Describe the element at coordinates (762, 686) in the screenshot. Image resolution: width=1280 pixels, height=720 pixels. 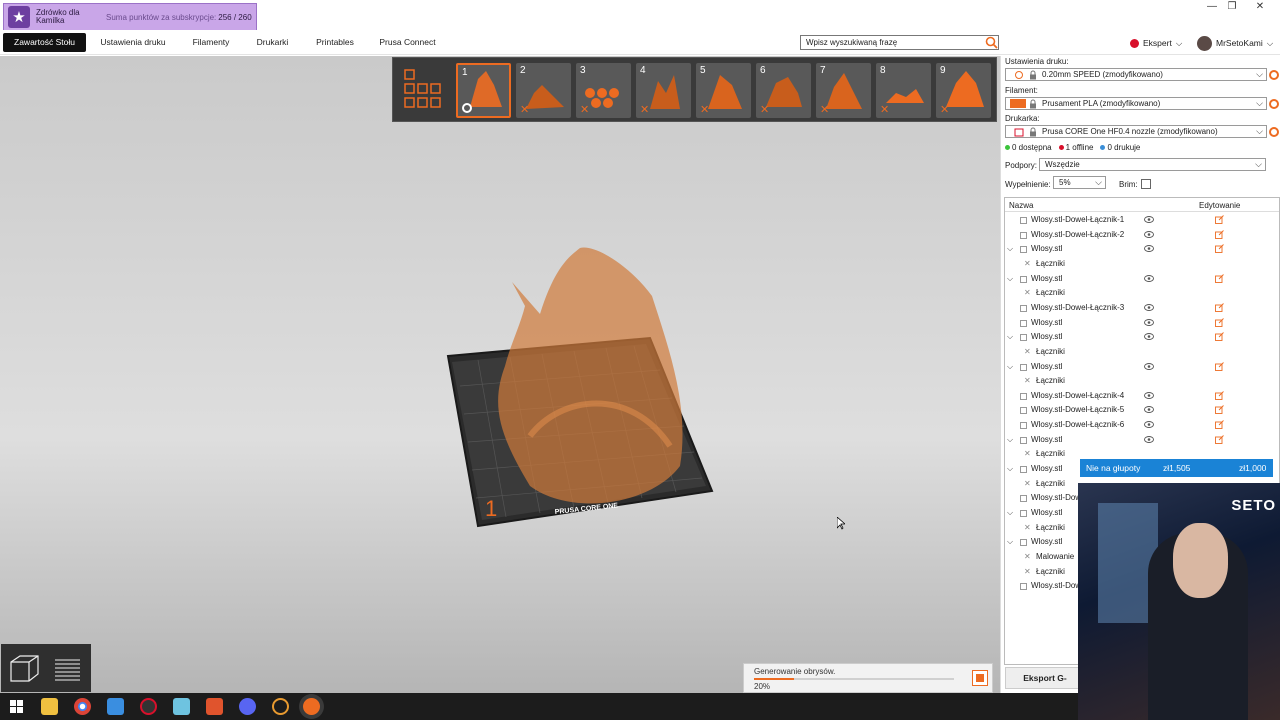
I see `progress-percent: 20%` at that location.